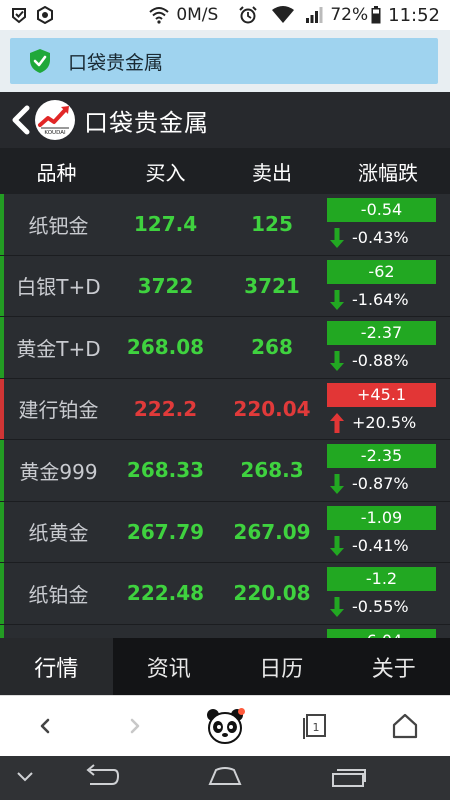 The image size is (450, 800). Describe the element at coordinates (381, 210) in the screenshot. I see `change-value: -0.54` at that location.